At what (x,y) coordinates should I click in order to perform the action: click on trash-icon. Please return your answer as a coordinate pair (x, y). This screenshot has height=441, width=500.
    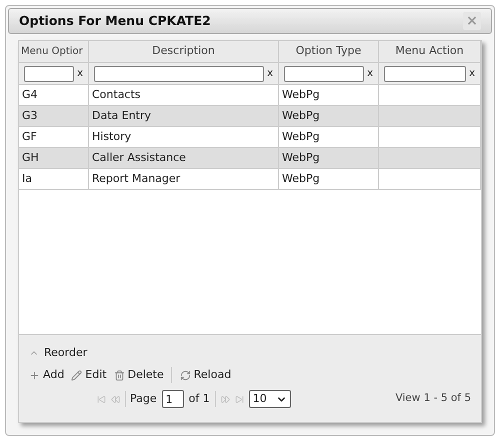
    Looking at the image, I should click on (119, 375).